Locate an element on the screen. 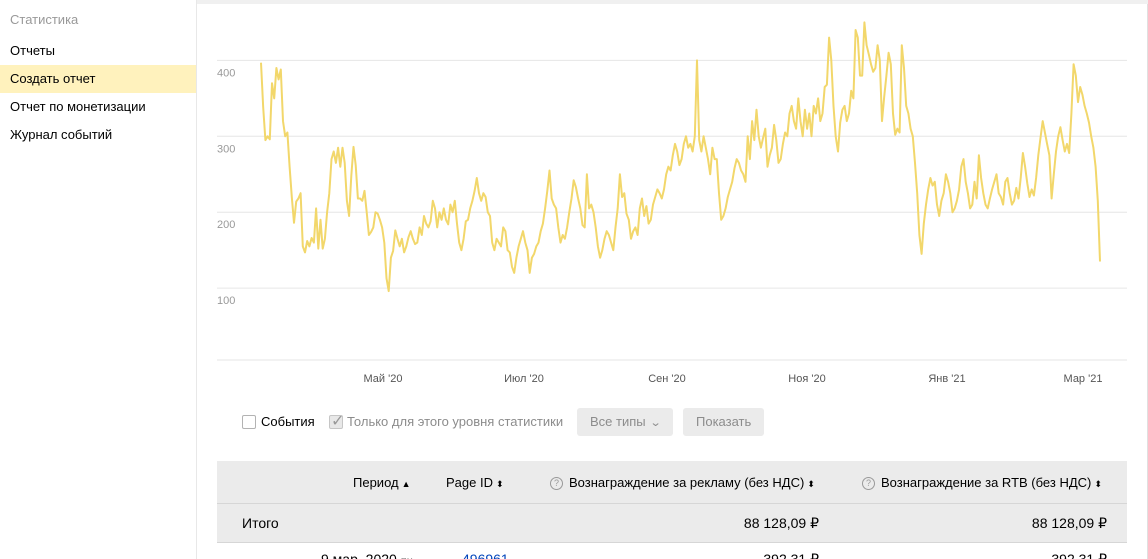 The width and height of the screenshot is (1148, 559). event-types-dropdown: Все типы ⌄ is located at coordinates (625, 422).